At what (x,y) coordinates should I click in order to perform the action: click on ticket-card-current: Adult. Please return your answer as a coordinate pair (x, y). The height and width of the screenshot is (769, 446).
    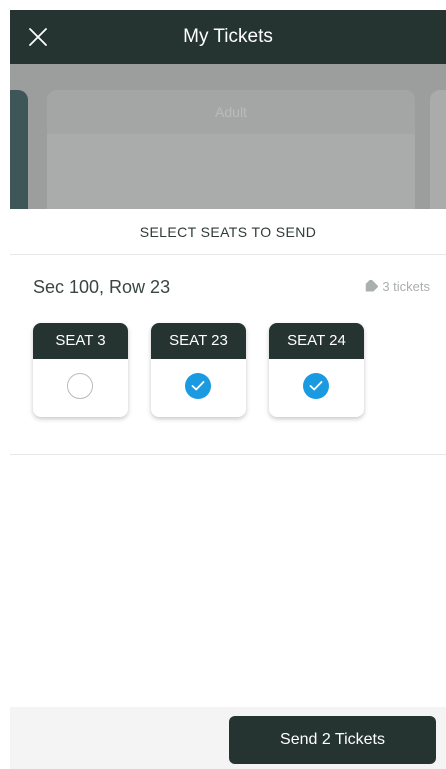
    Looking at the image, I should click on (231, 149).